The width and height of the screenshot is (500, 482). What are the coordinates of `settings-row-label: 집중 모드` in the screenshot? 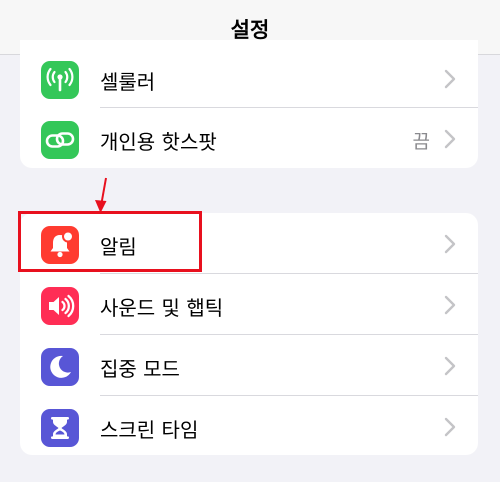 It's located at (140, 369).